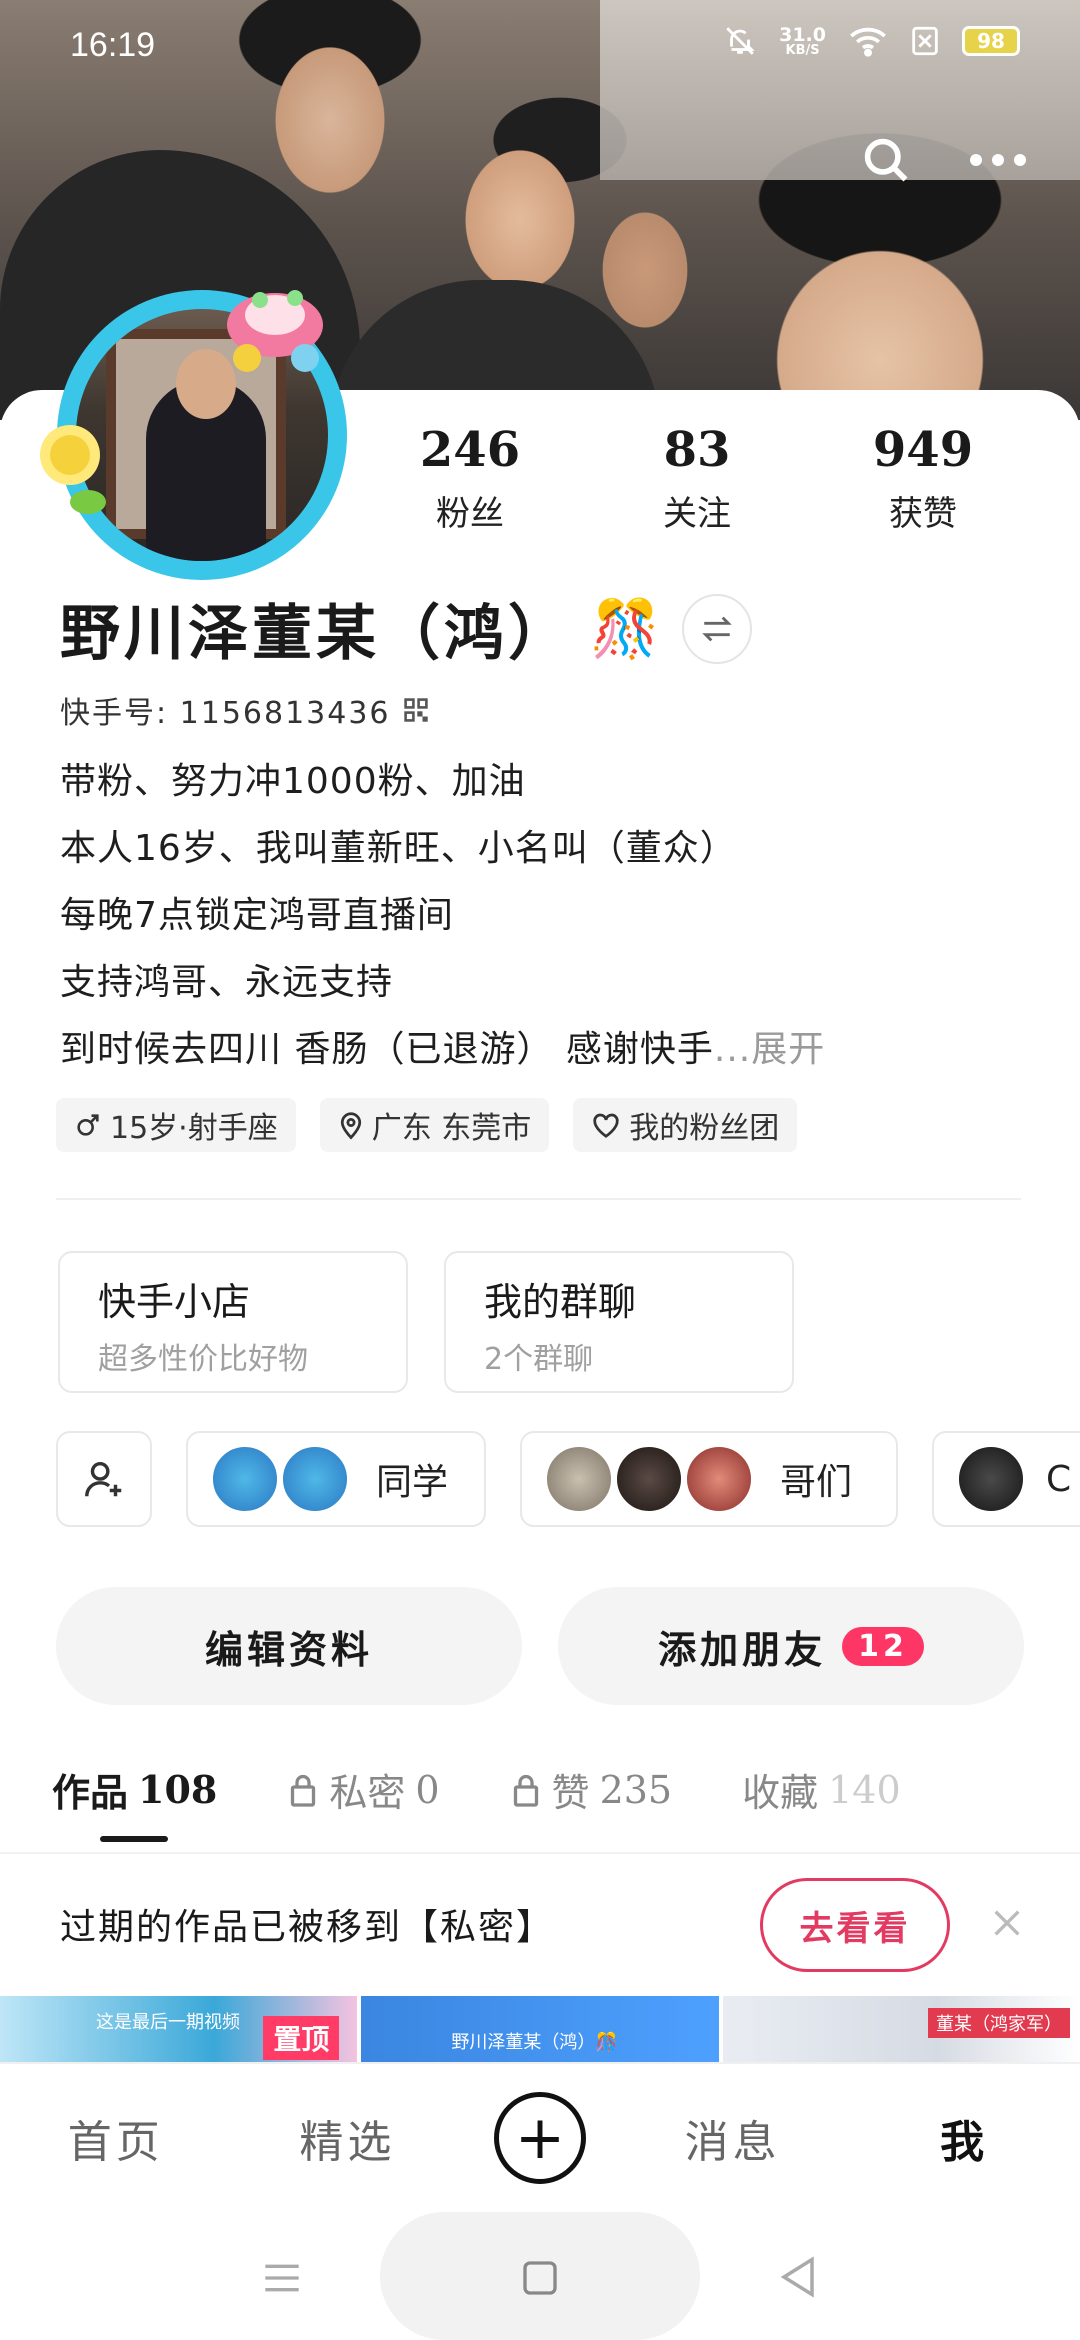 The width and height of the screenshot is (1080, 2340). Describe the element at coordinates (416, 710) in the screenshot. I see `qrcode-icon` at that location.